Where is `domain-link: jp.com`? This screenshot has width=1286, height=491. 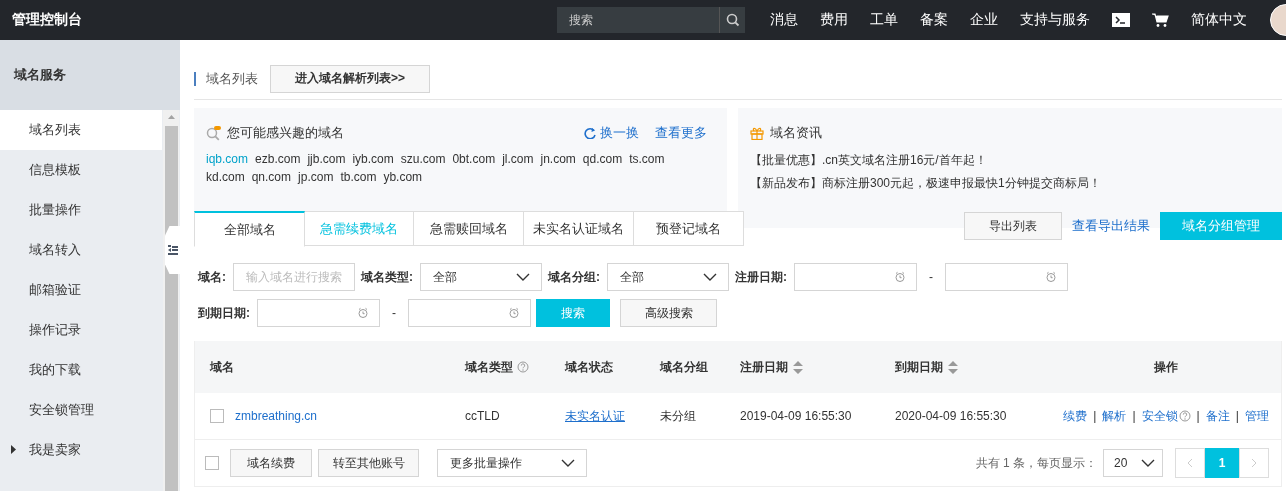
domain-link: jp.com is located at coordinates (316, 177).